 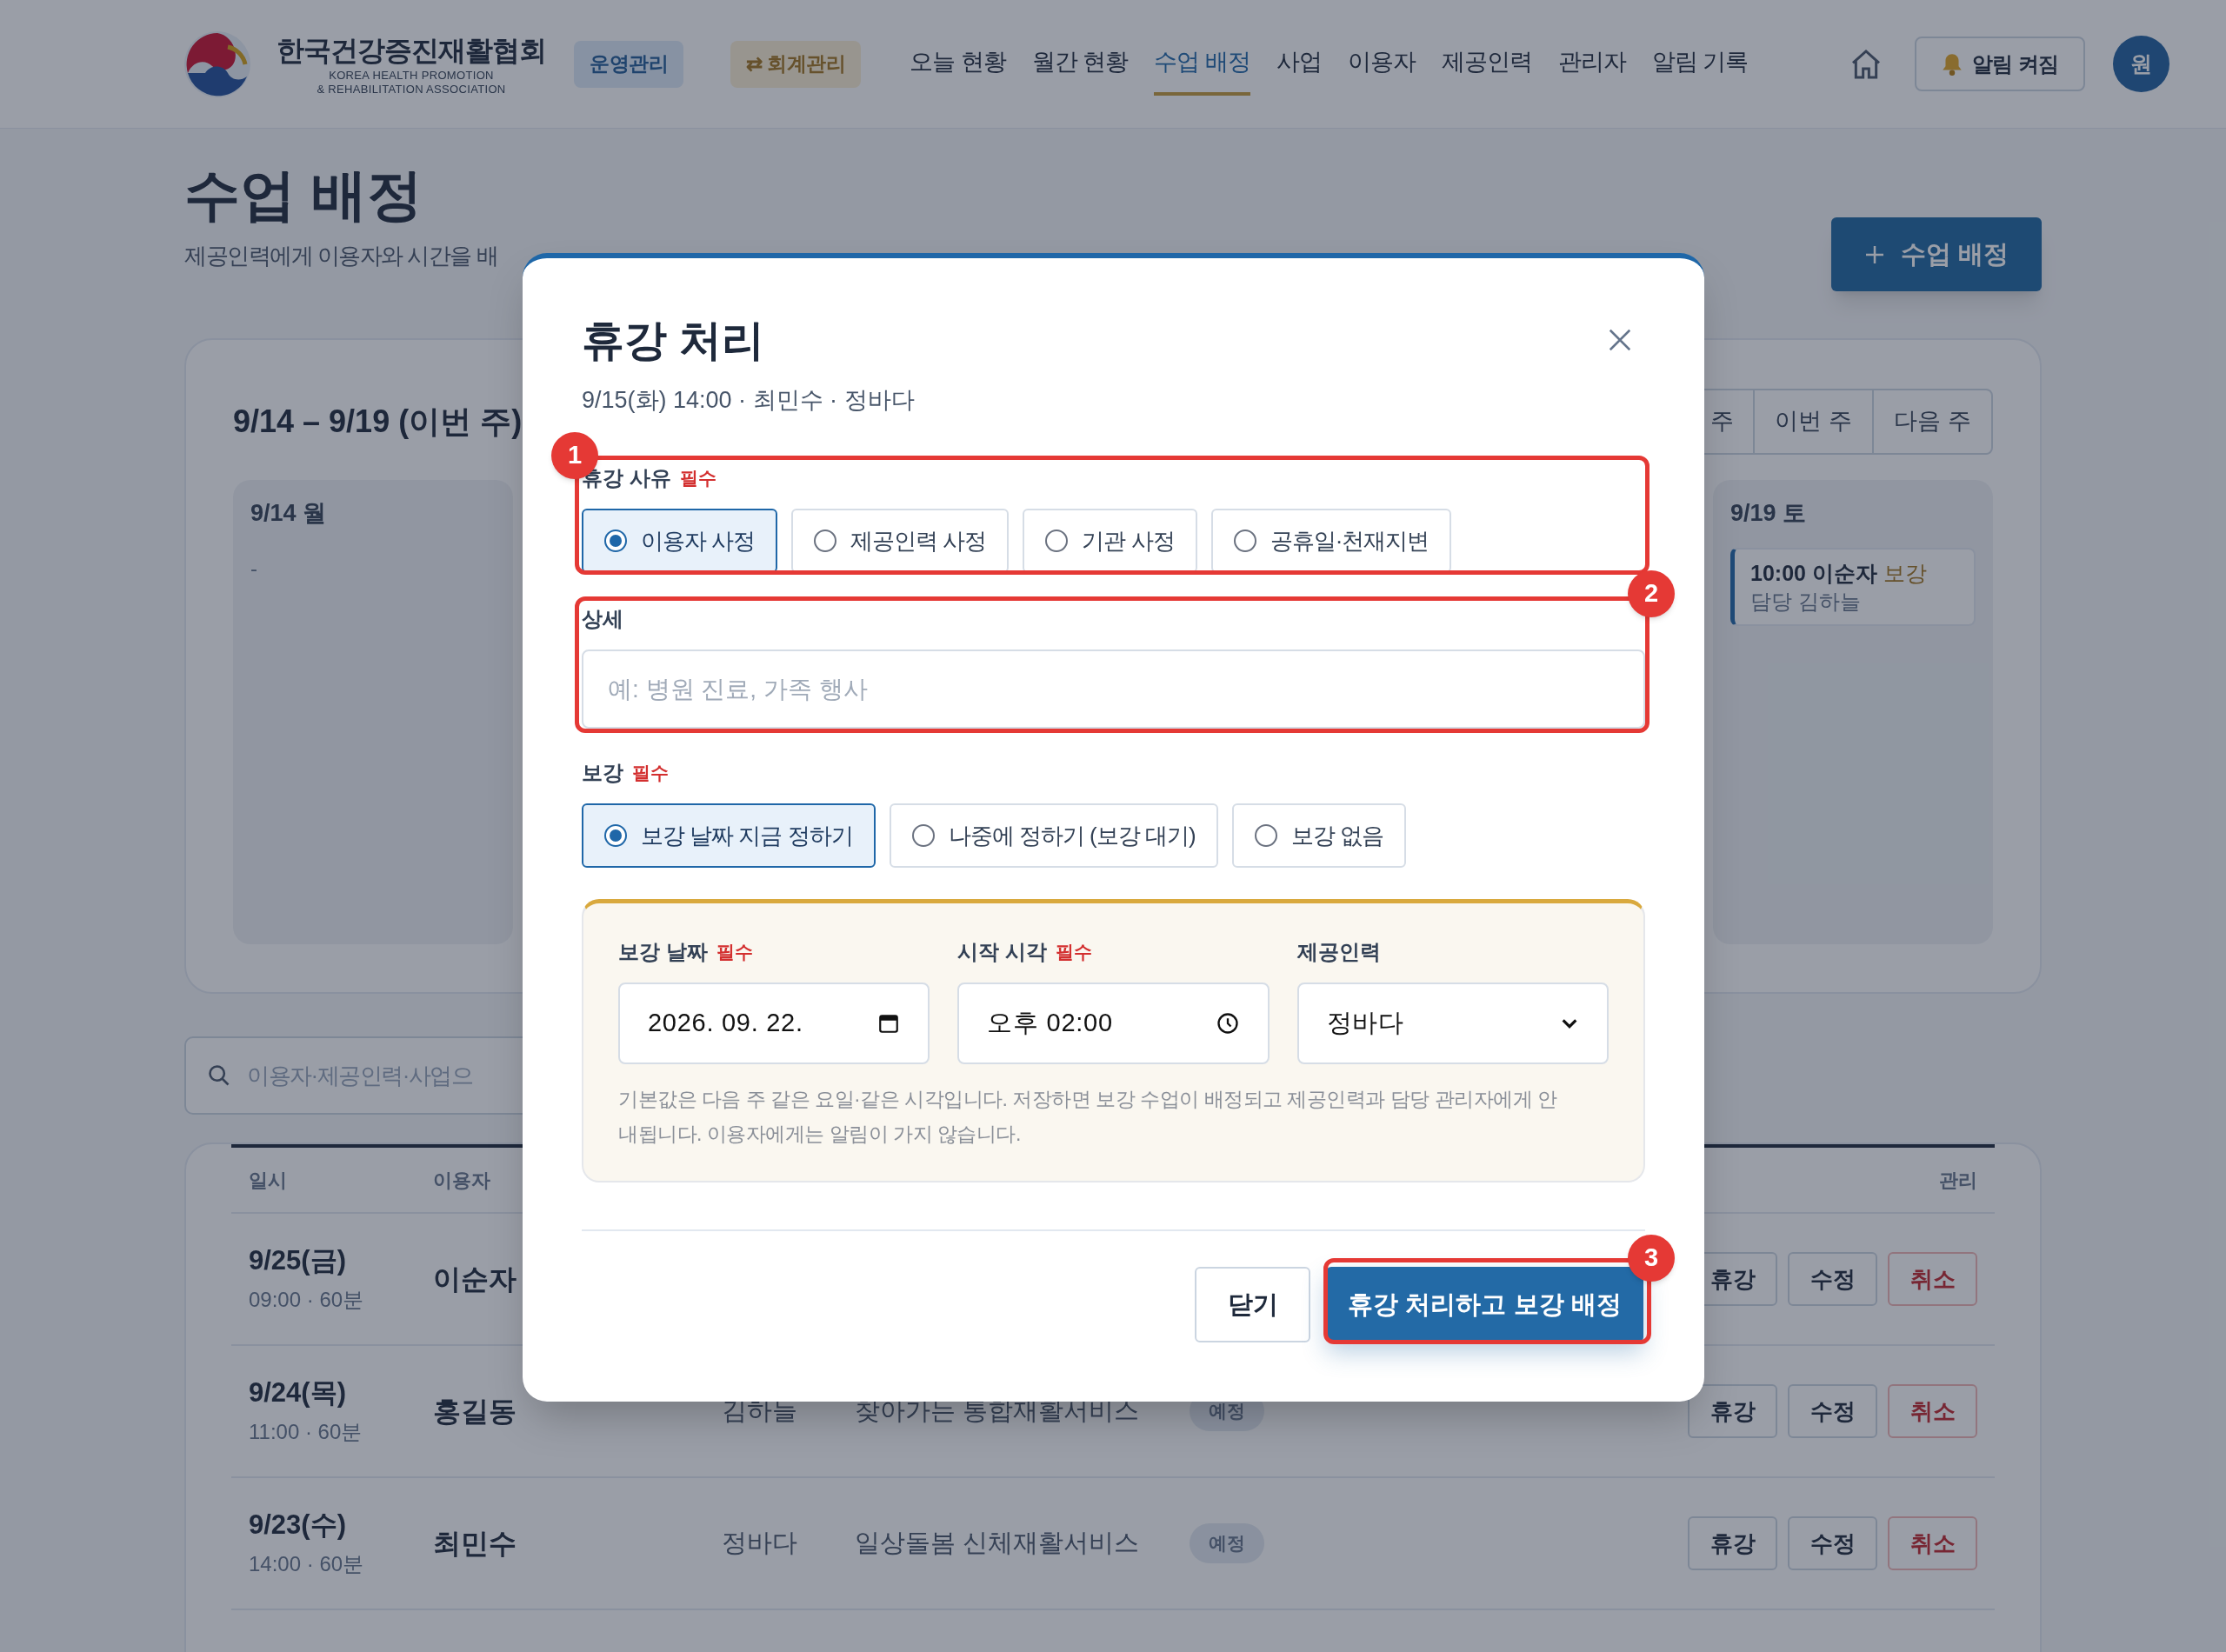 What do you see at coordinates (1252, 1304) in the screenshot?
I see `close-button: 닫기` at bounding box center [1252, 1304].